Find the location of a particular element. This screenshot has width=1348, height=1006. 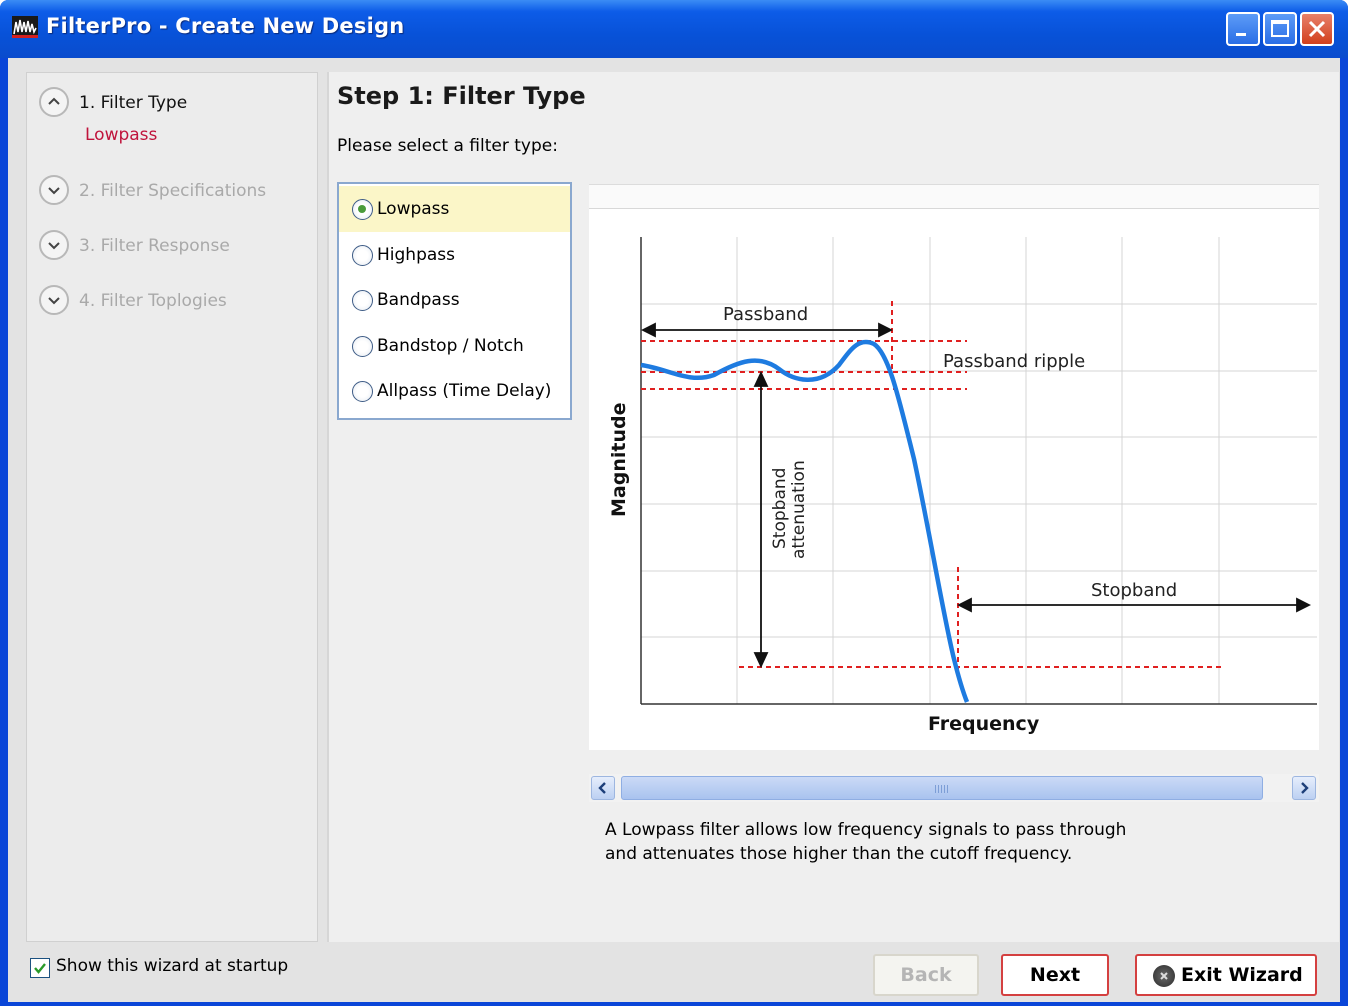

stopband-label: Stopband is located at coordinates (1134, 590).